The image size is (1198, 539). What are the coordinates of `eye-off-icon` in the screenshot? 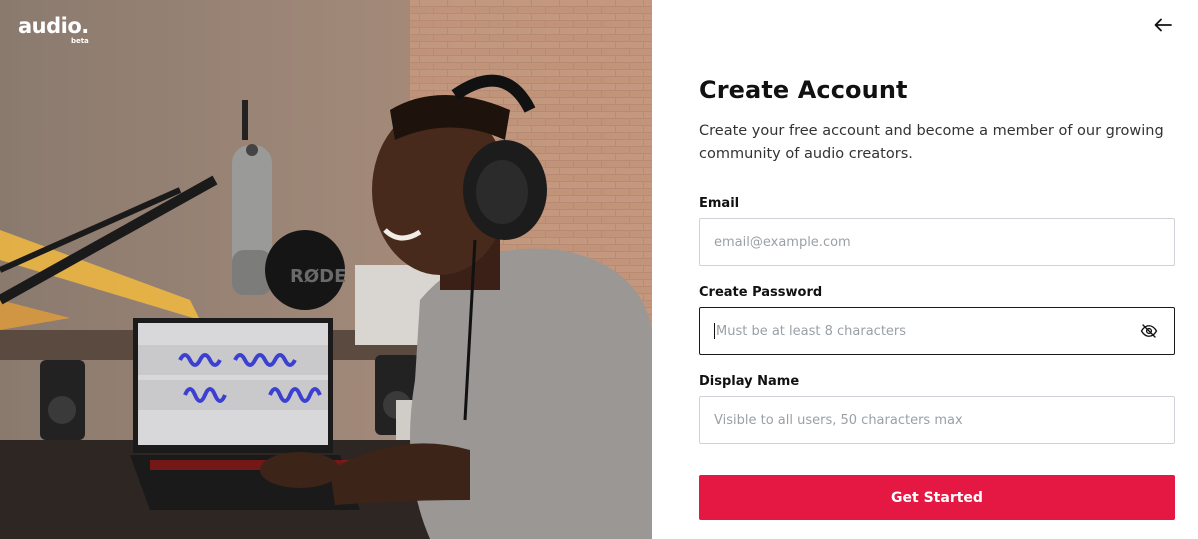 It's located at (1149, 331).